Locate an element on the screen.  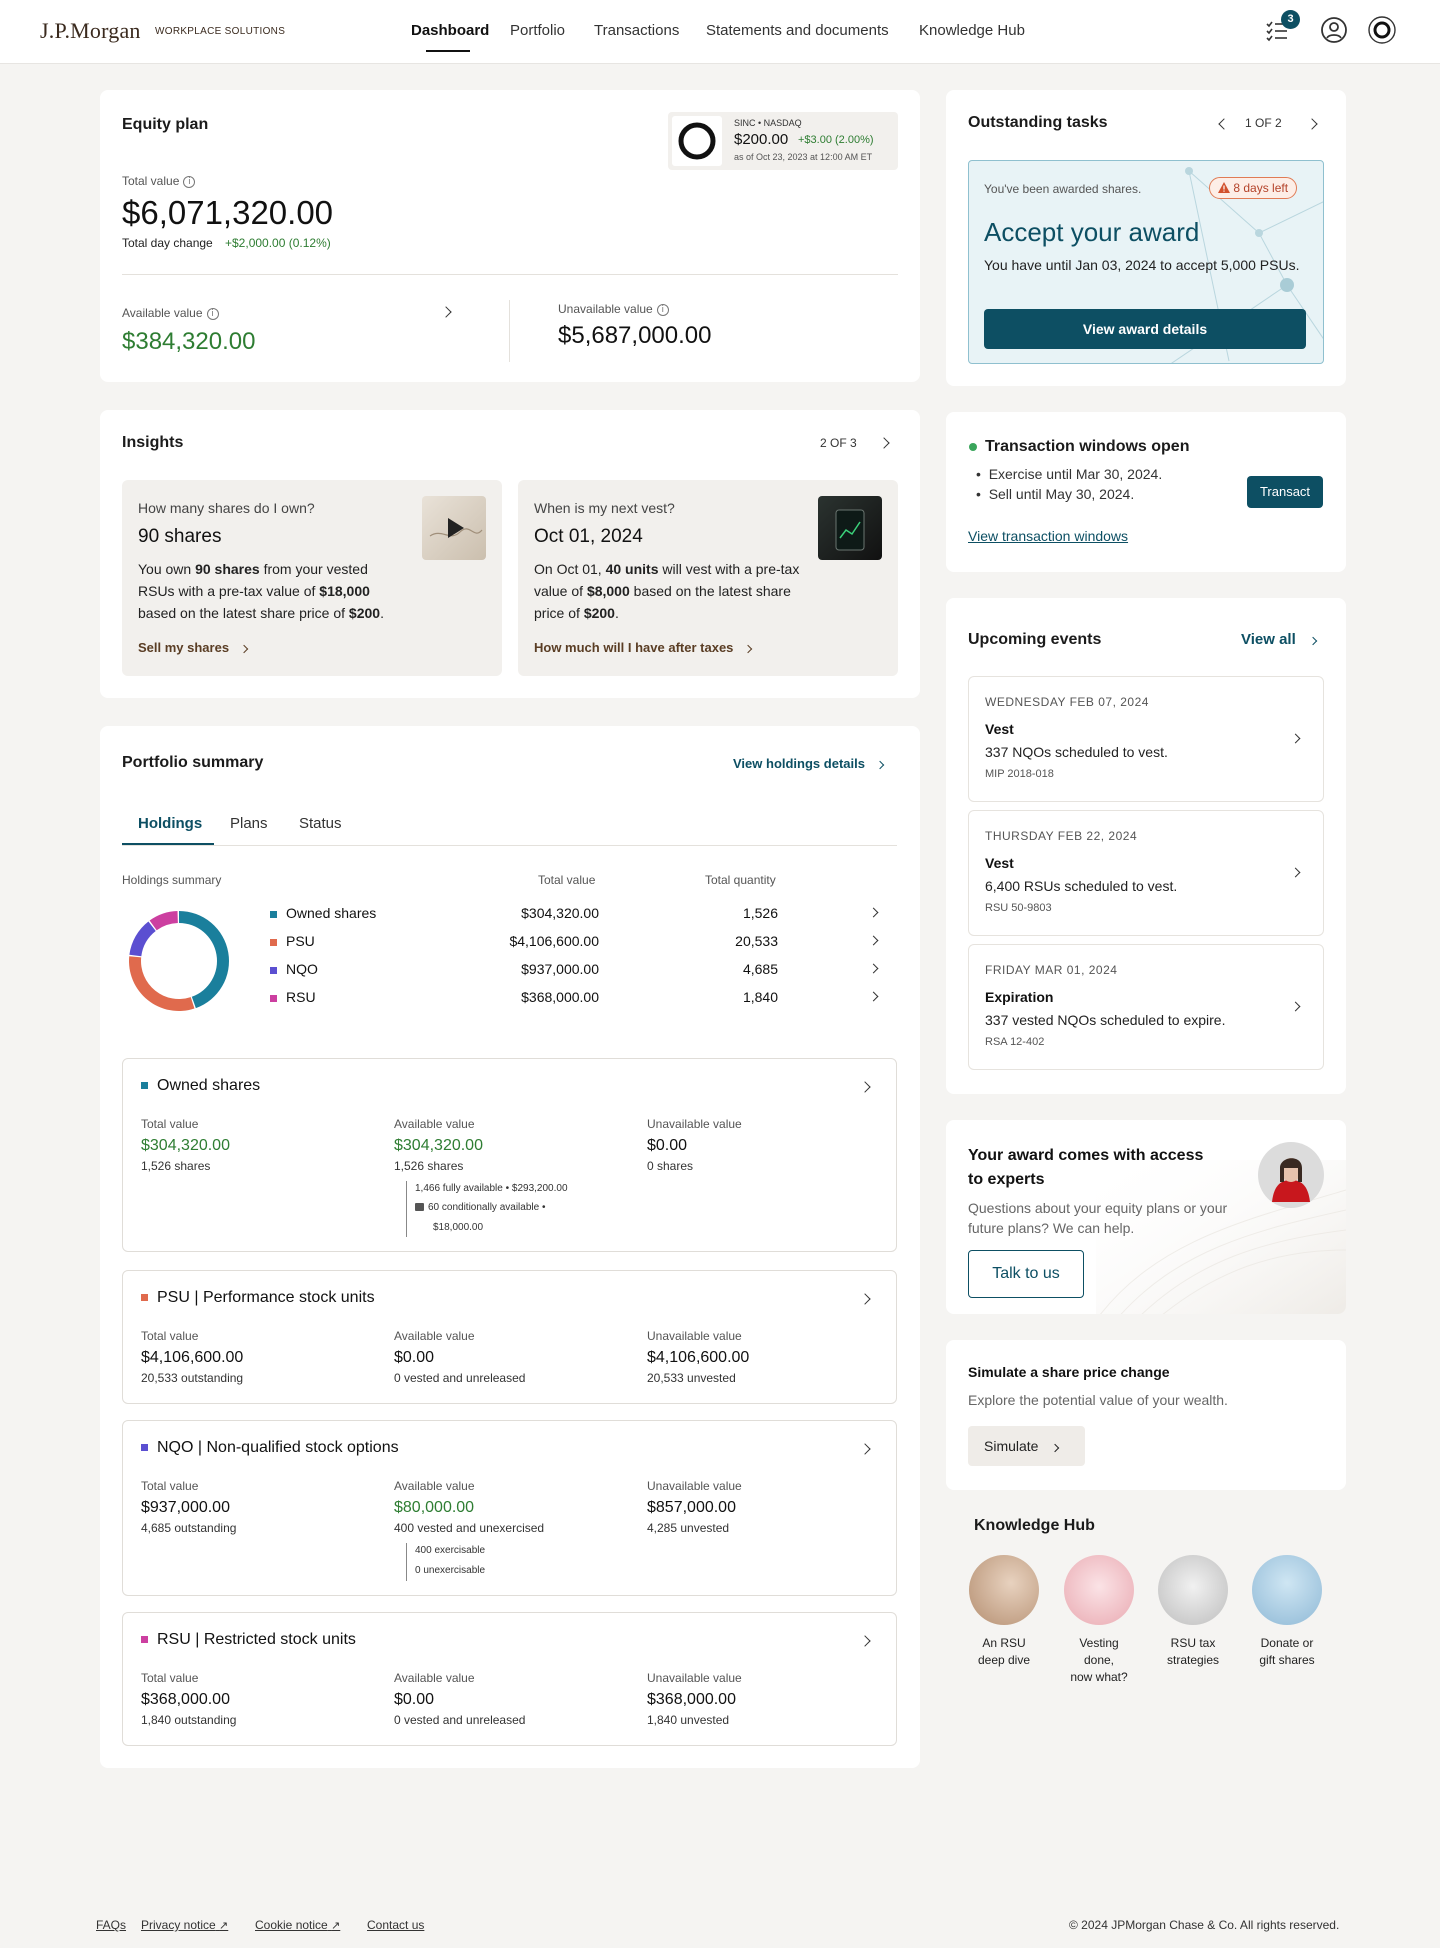
holding-name: RSU is located at coordinates (293, 997).